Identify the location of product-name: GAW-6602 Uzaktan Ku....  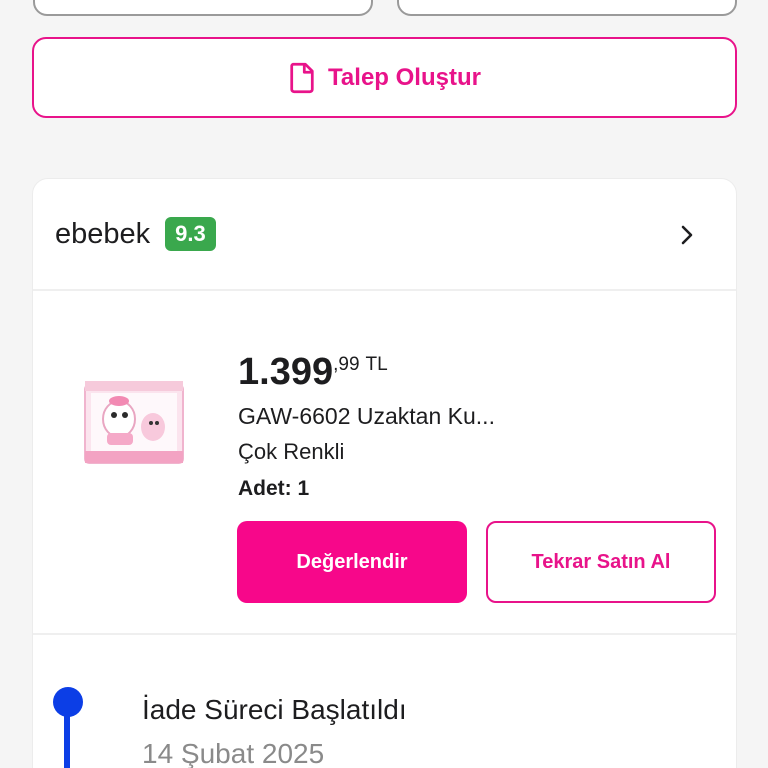
(366, 416).